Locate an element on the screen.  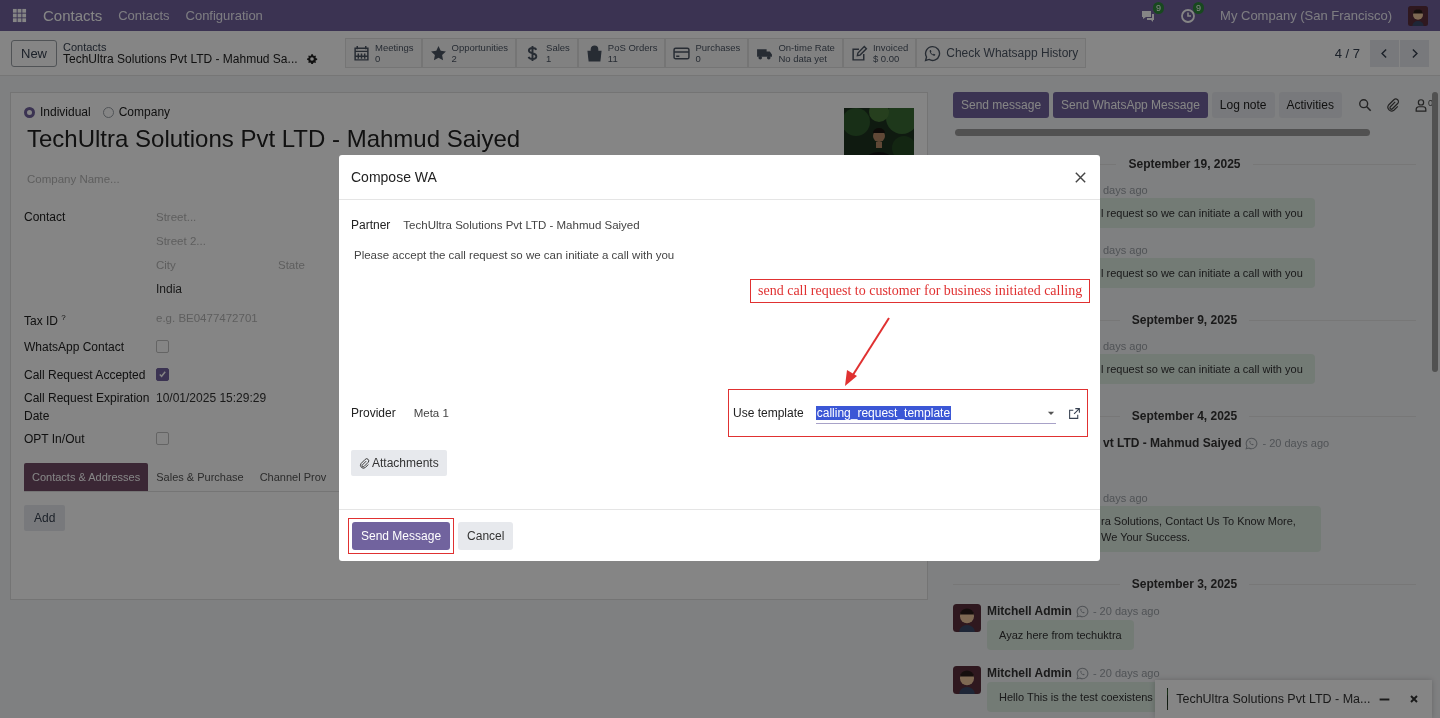
send-message-button: Send Message is located at coordinates (401, 535).